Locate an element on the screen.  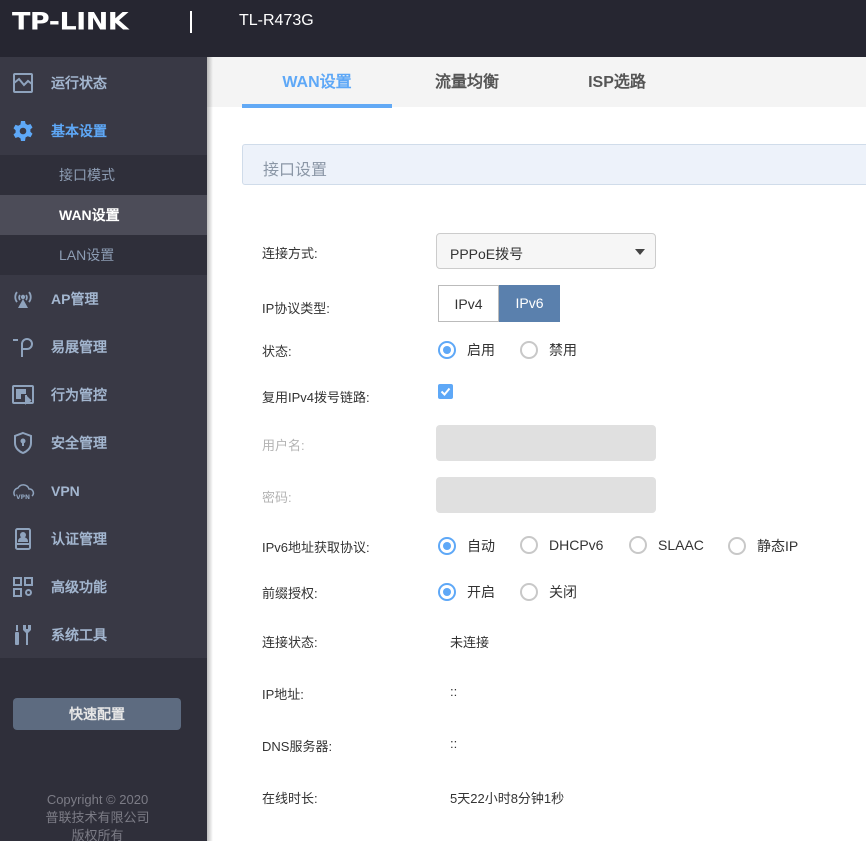
section-title: 接口设置 is located at coordinates (295, 170).